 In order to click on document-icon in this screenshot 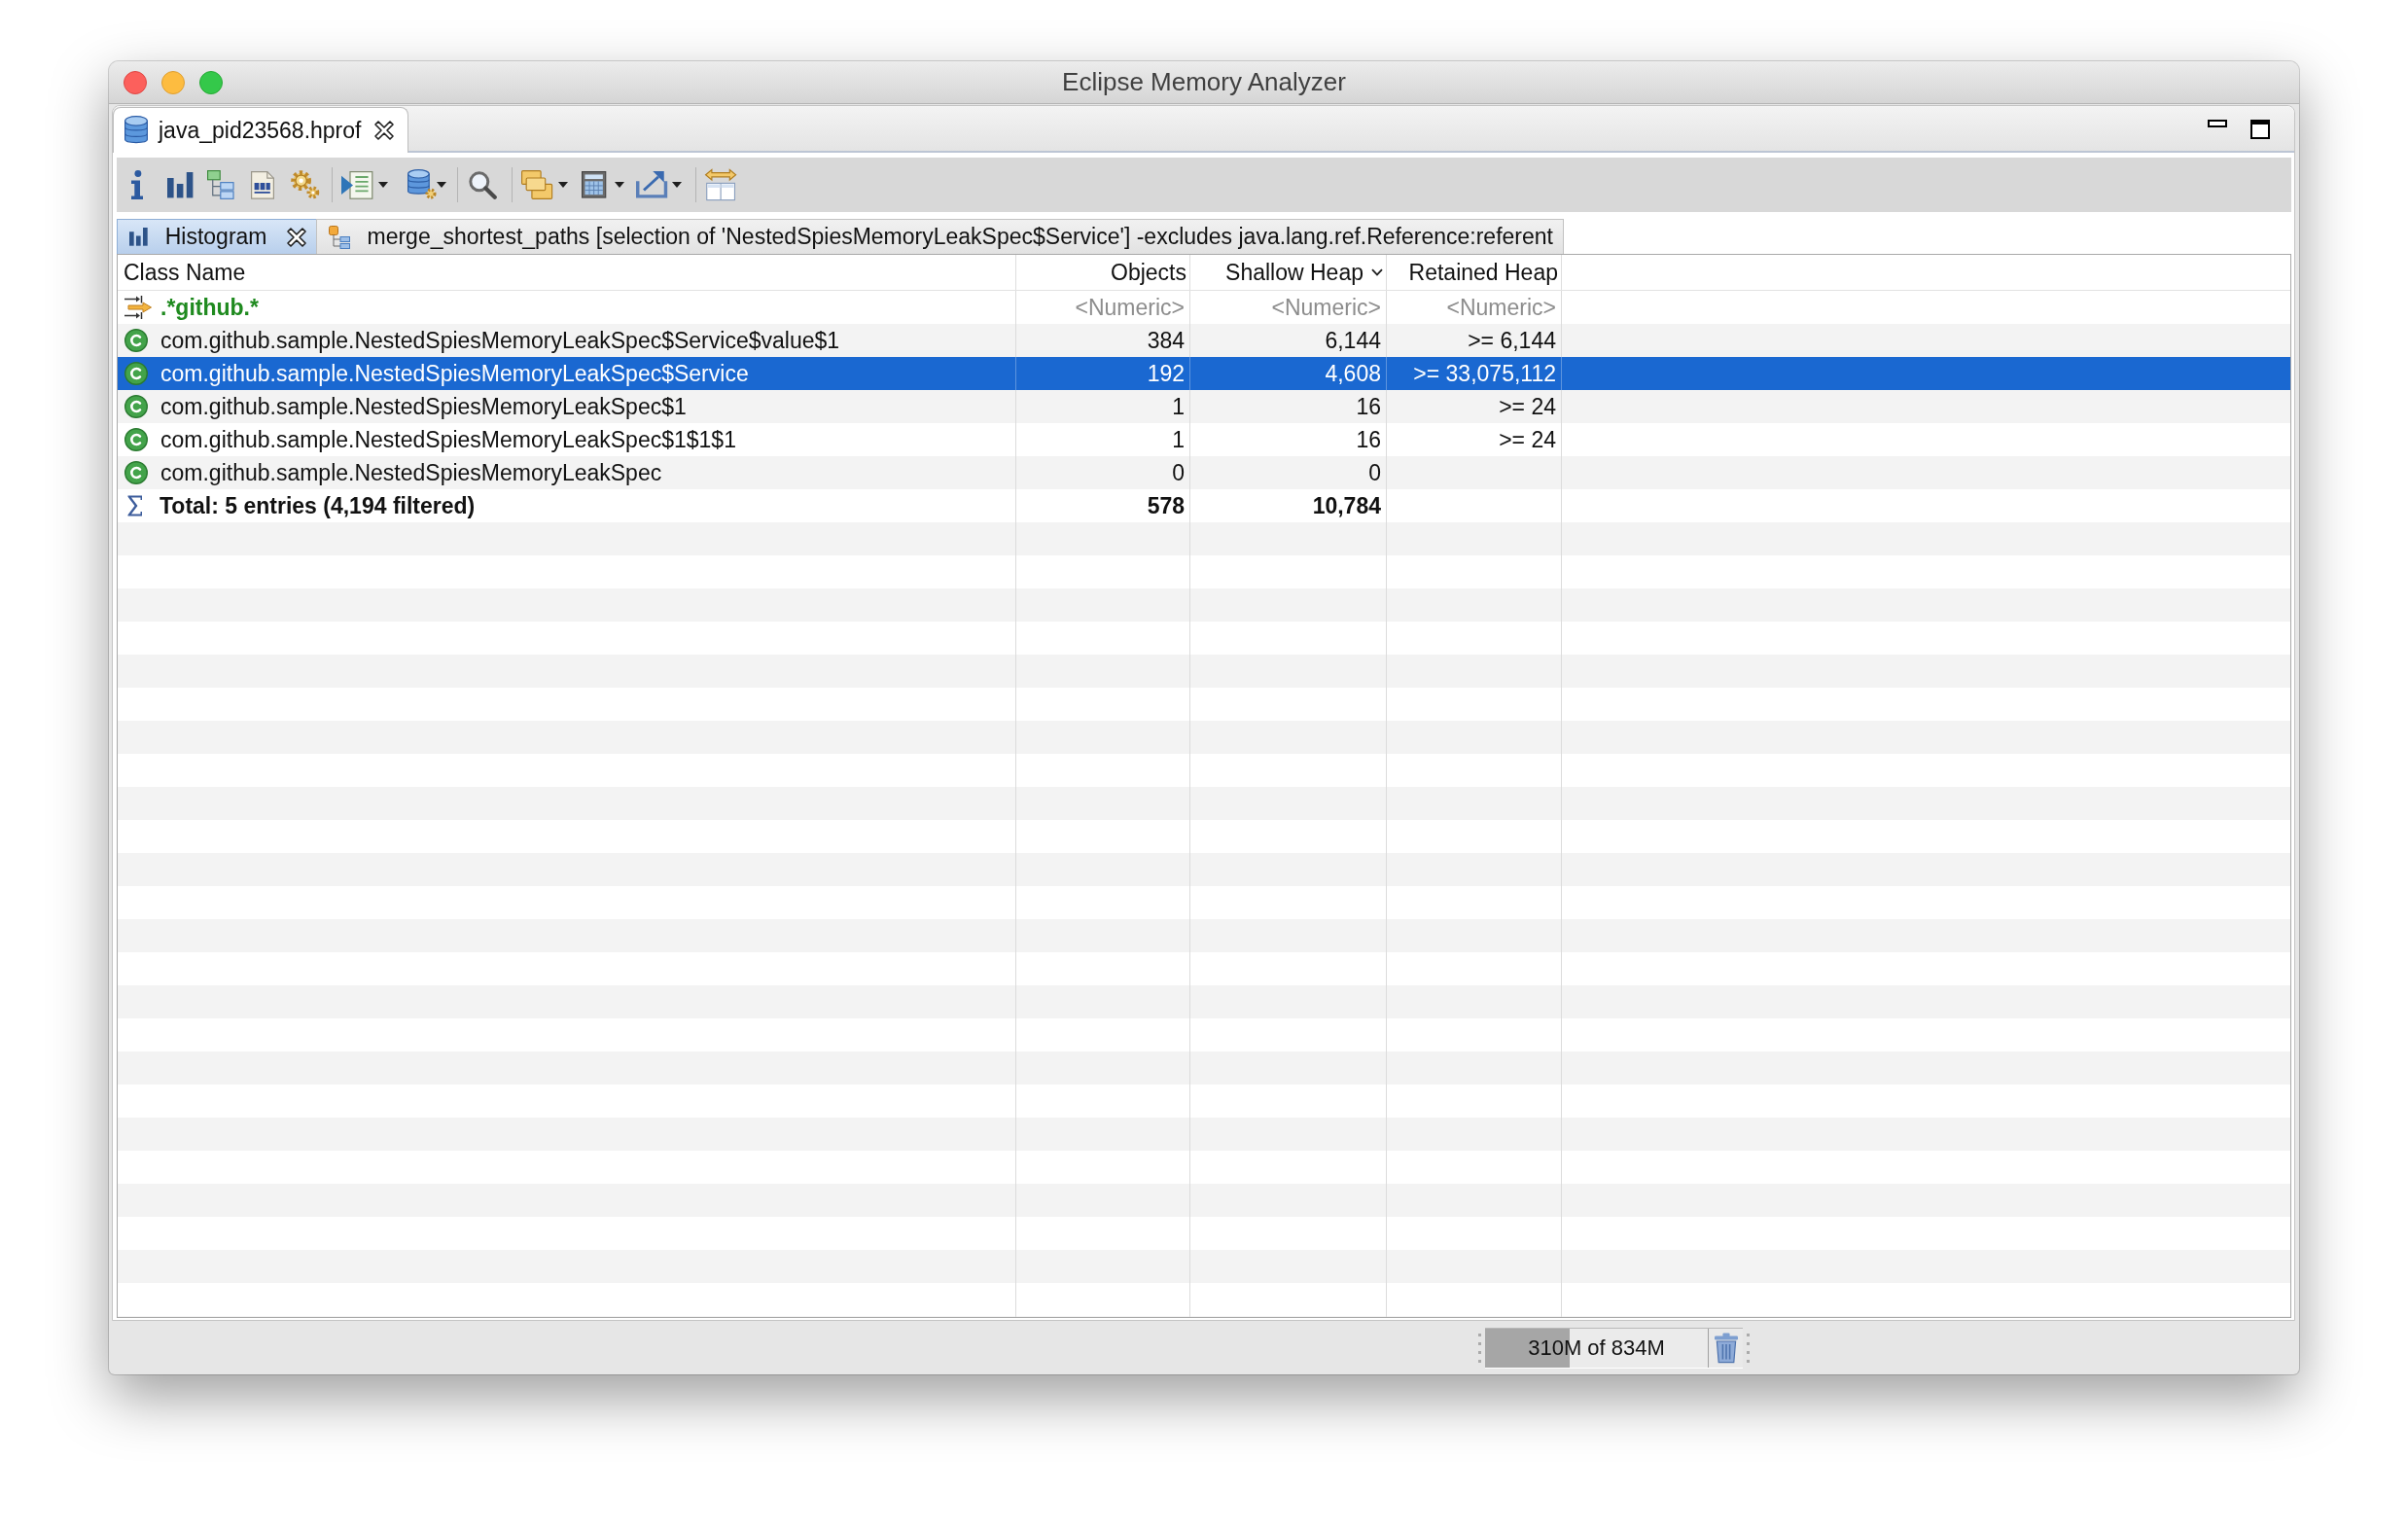, I will do `click(262, 184)`.